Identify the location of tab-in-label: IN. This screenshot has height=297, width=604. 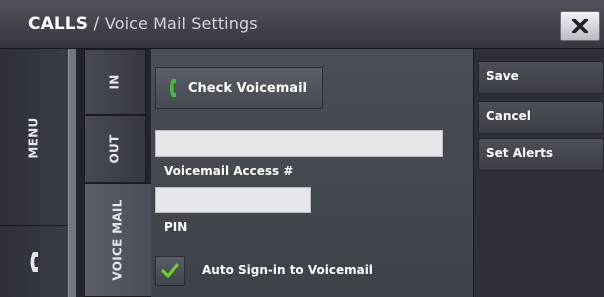
(114, 82).